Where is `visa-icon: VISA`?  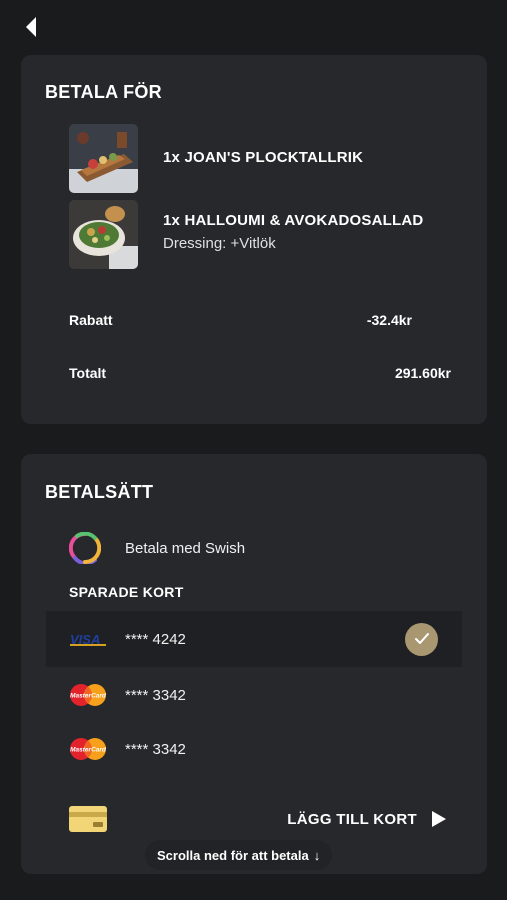
visa-icon: VISA is located at coordinates (88, 639).